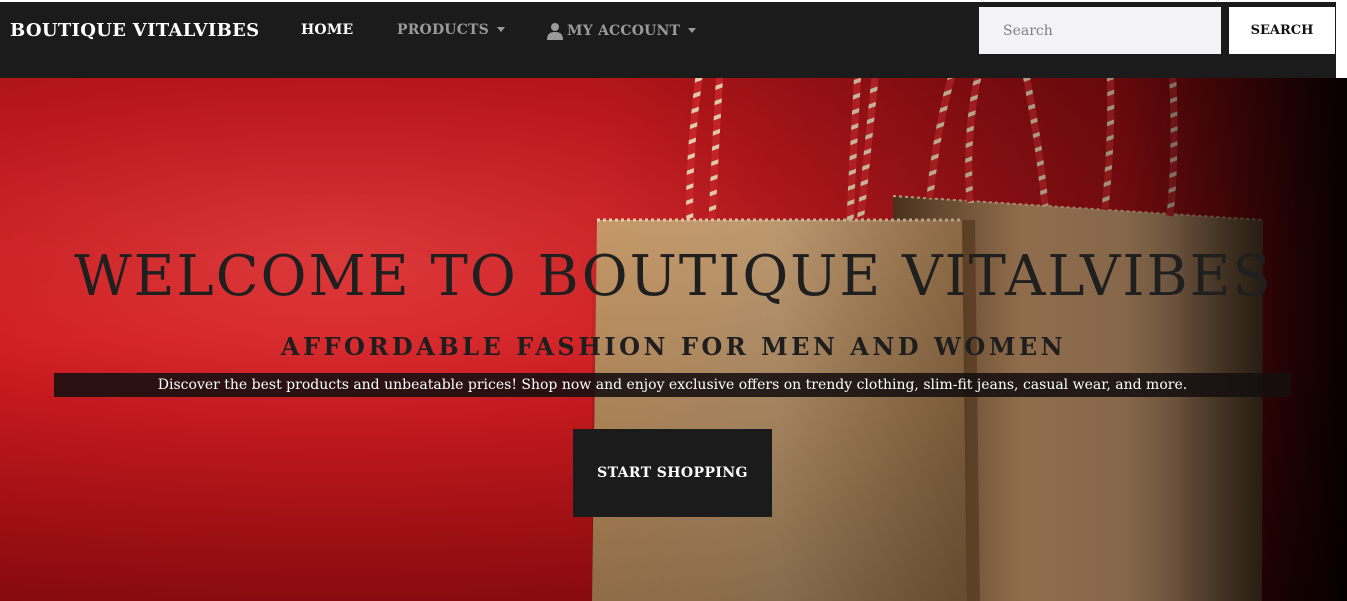 Image resolution: width=1347 pixels, height=601 pixels. What do you see at coordinates (1282, 30) in the screenshot?
I see `search-button: SEARCH` at bounding box center [1282, 30].